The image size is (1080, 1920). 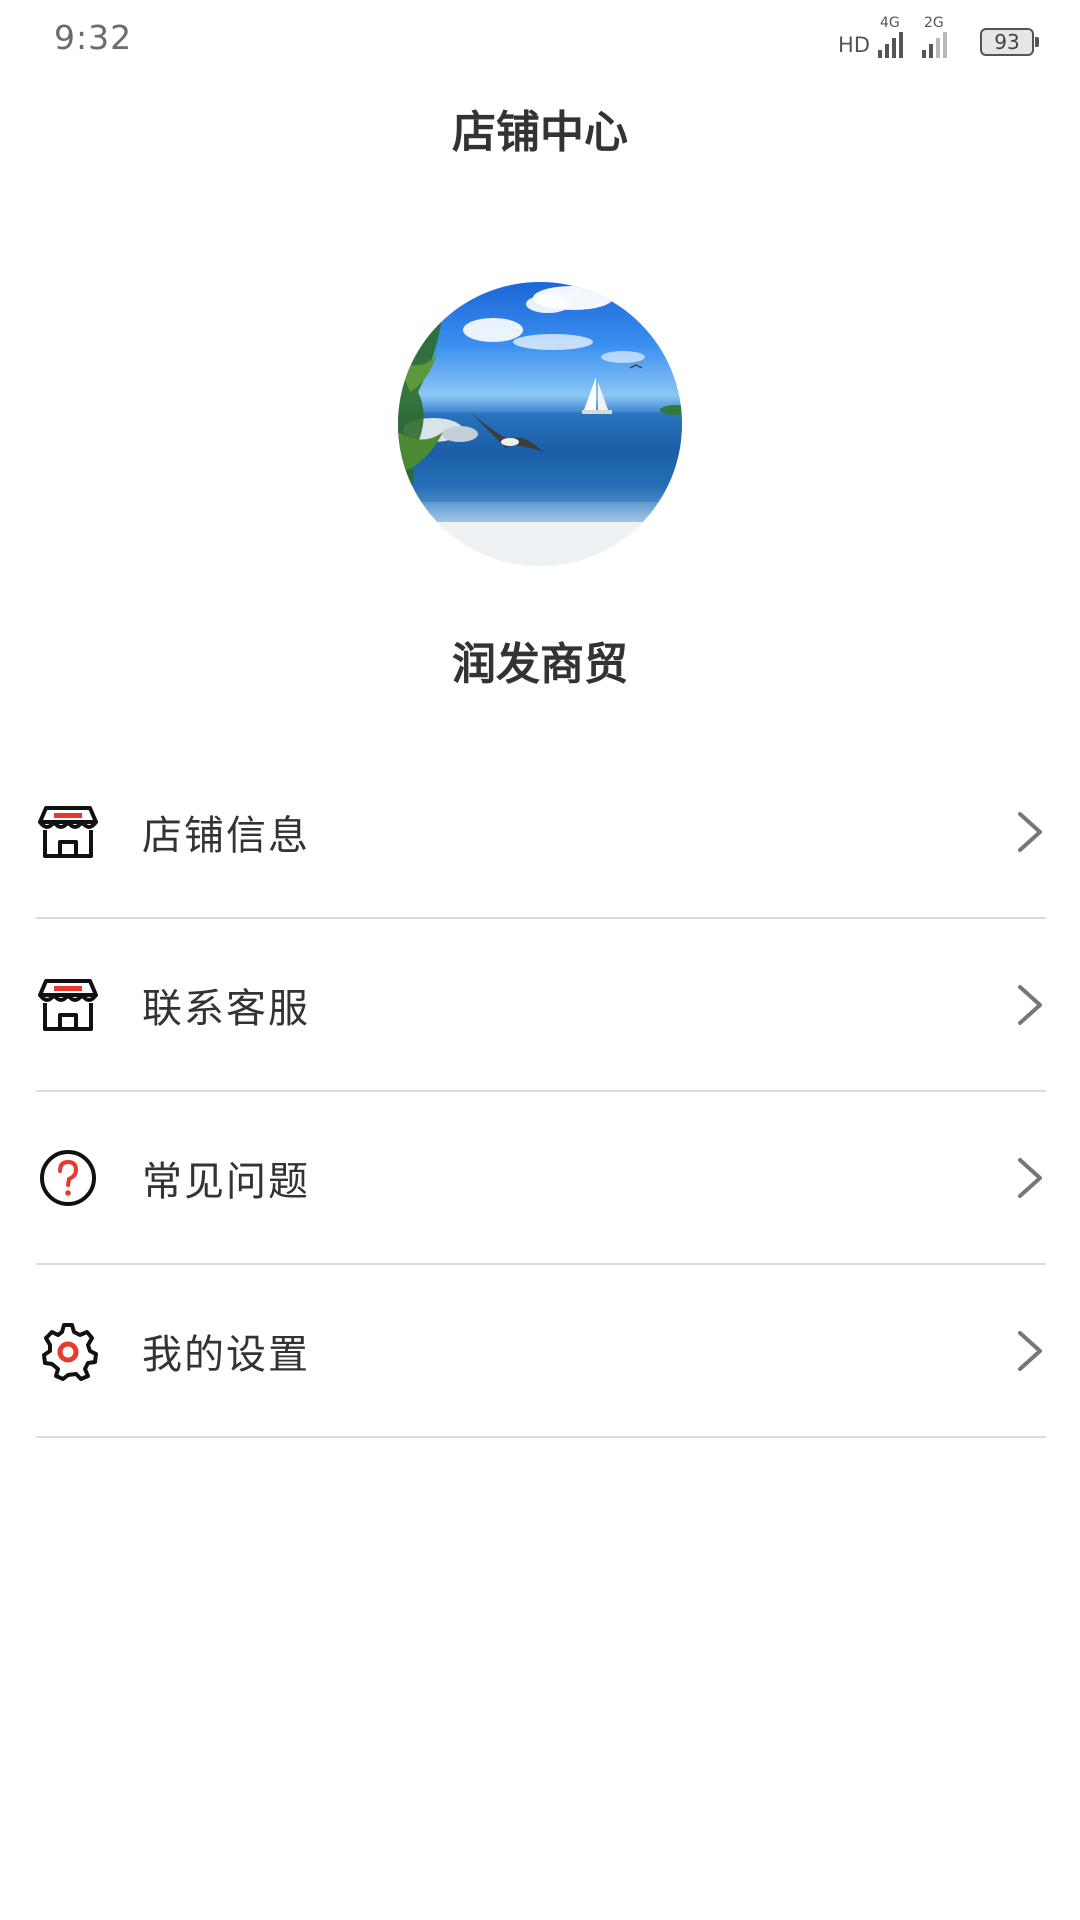 What do you see at coordinates (68, 1351) in the screenshot?
I see `gear-icon` at bounding box center [68, 1351].